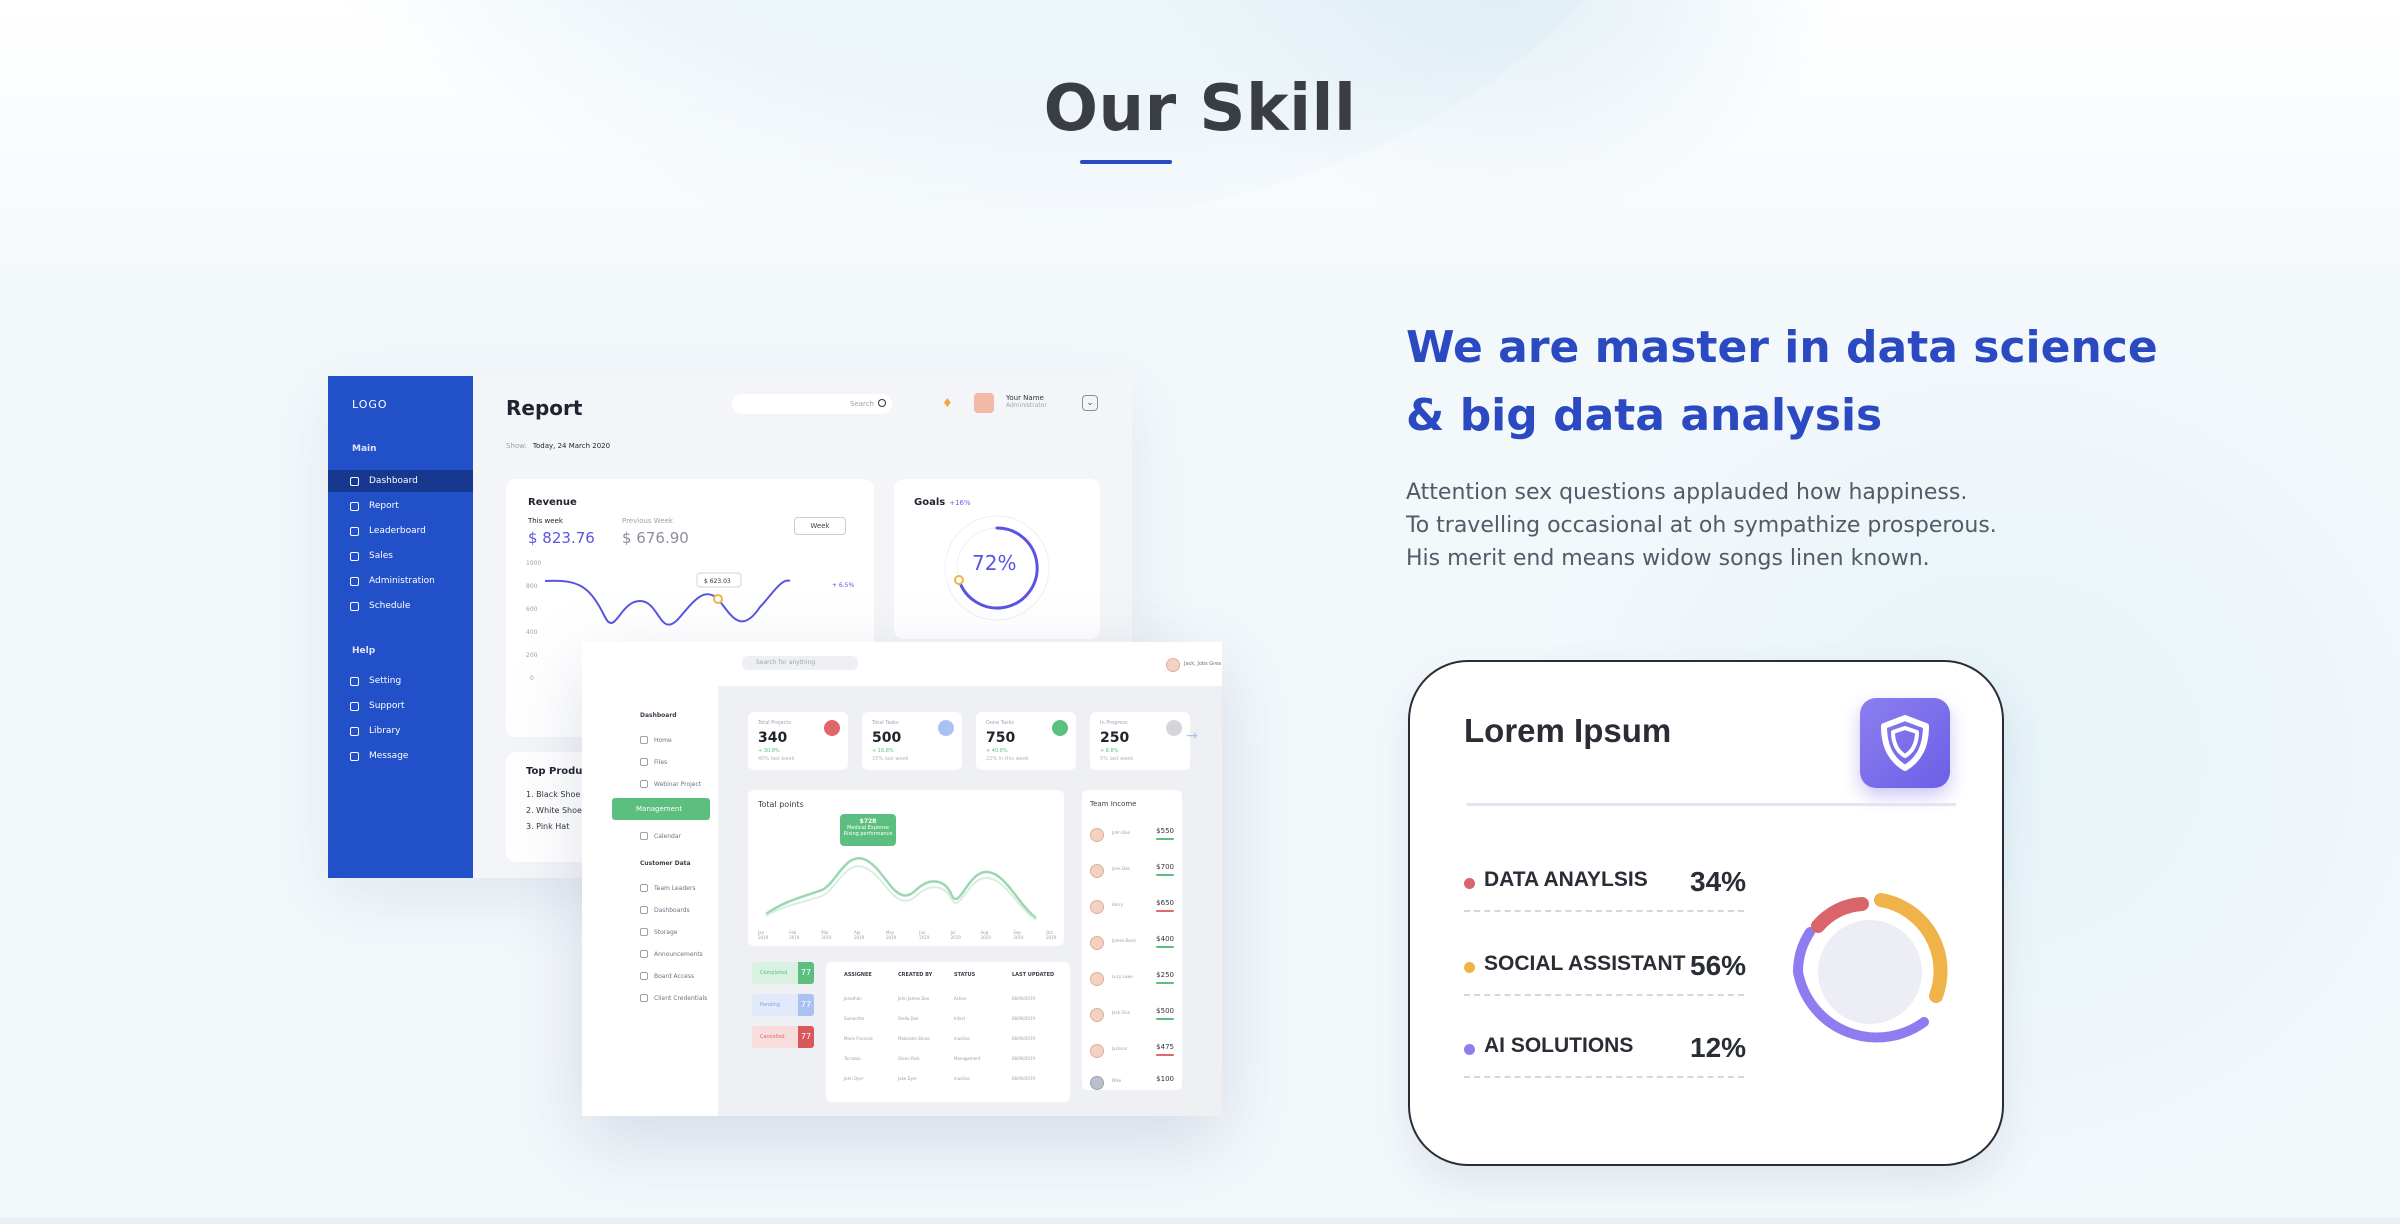 The width and height of the screenshot is (2400, 1224). Describe the element at coordinates (671, 954) in the screenshot. I see `sidebar-item: Announcements` at that location.